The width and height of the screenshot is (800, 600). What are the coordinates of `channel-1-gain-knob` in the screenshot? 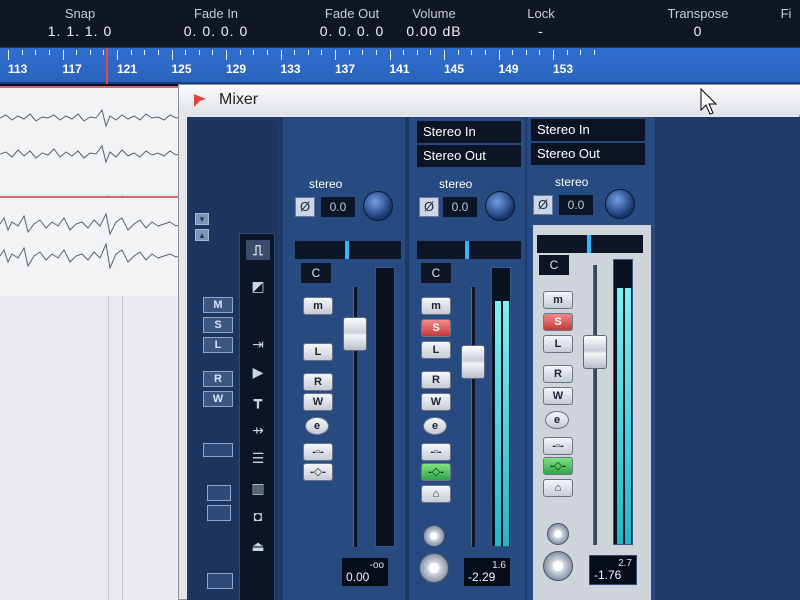 It's located at (378, 206).